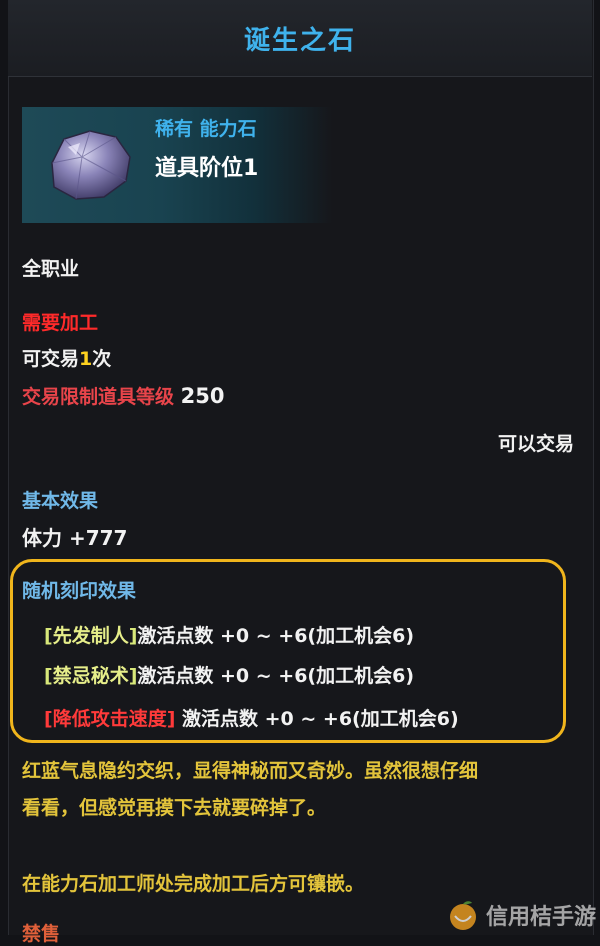 The height and width of the screenshot is (946, 600). What do you see at coordinates (193, 884) in the screenshot?
I see `description-line-3: 在能力石加工师处完成加工后方可镶嵌。` at bounding box center [193, 884].